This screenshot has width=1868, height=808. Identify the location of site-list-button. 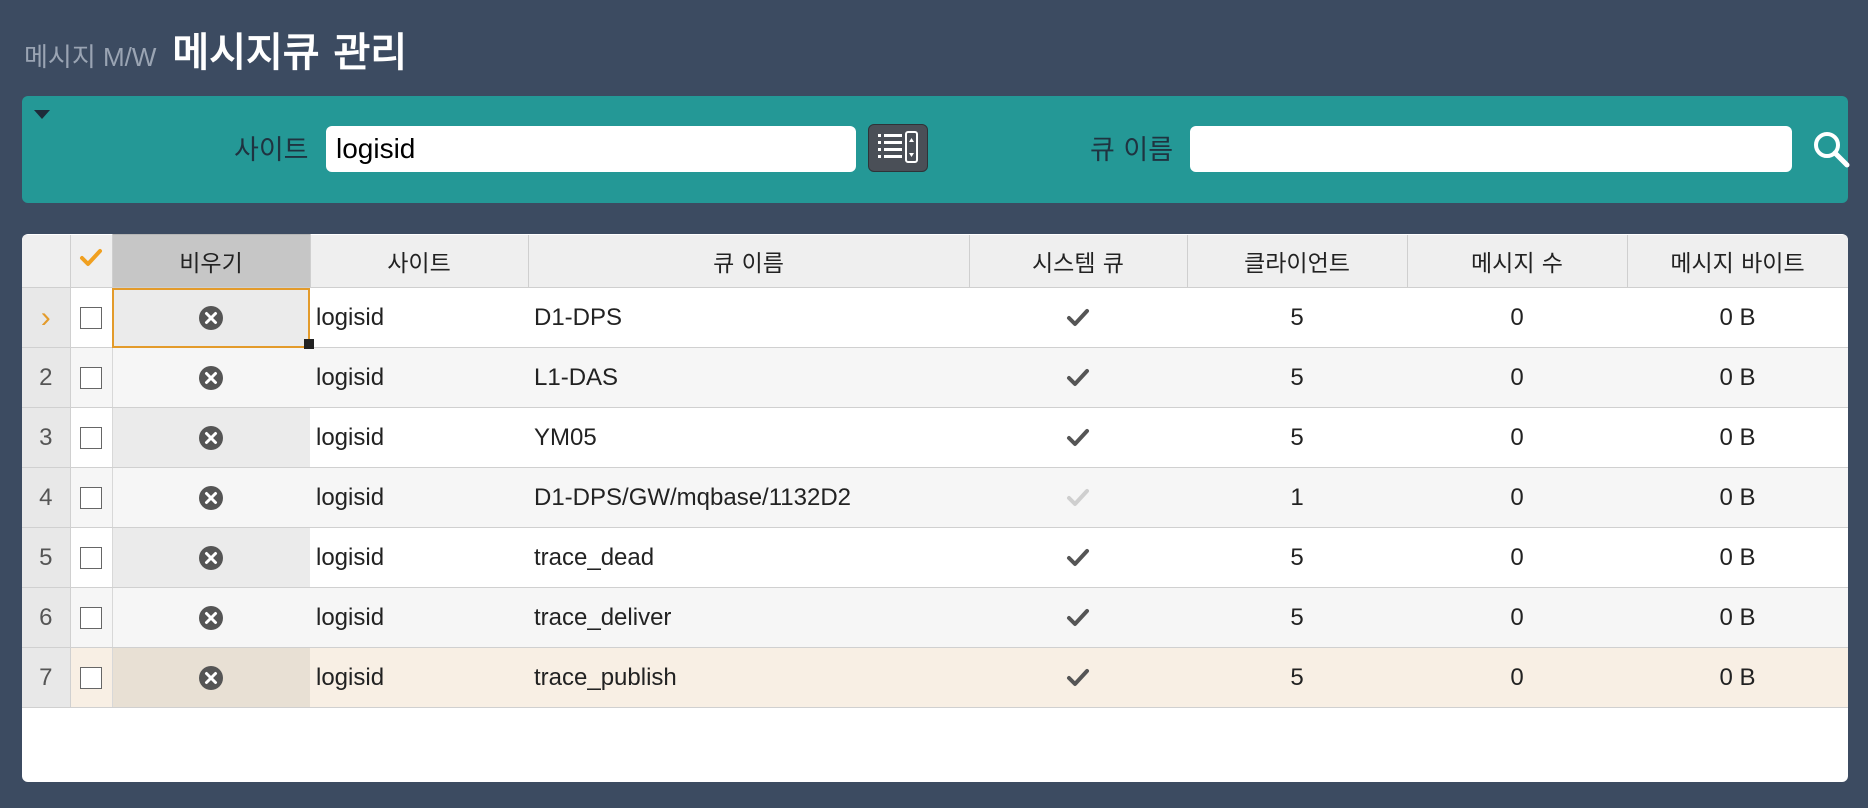
(898, 148).